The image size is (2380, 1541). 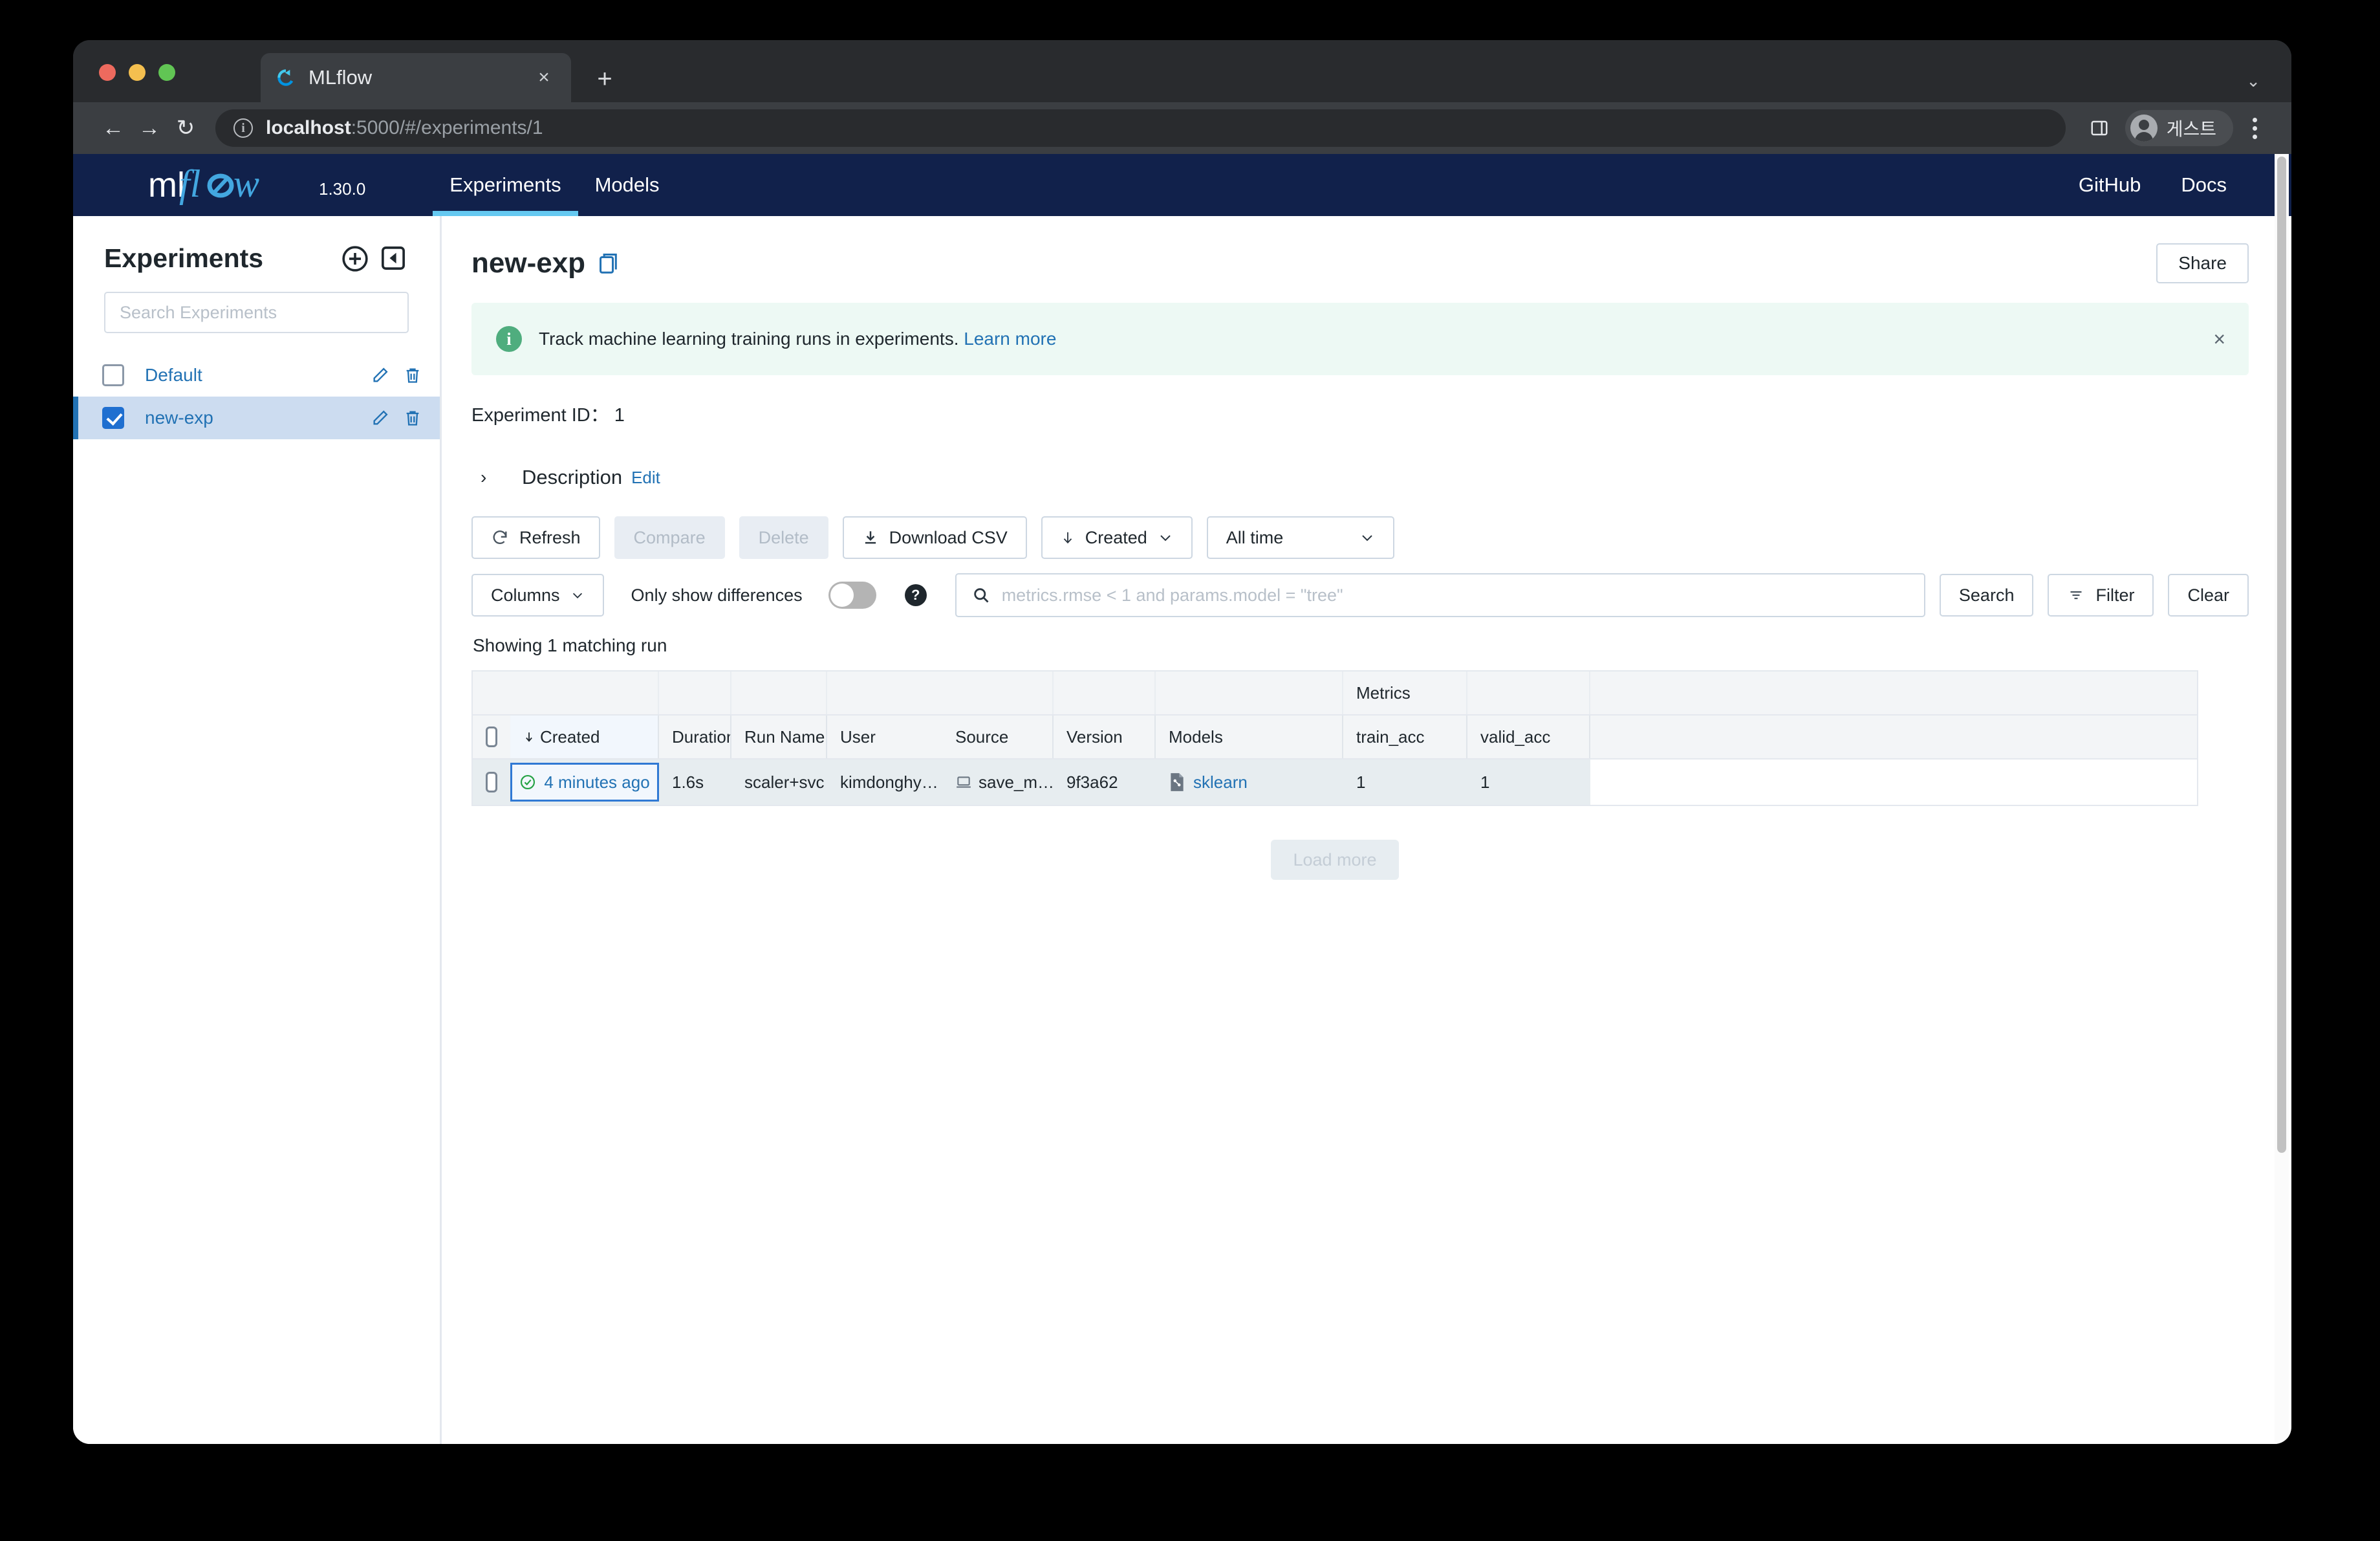 What do you see at coordinates (1360, 477) in the screenshot?
I see `description-section: › Description Edit` at bounding box center [1360, 477].